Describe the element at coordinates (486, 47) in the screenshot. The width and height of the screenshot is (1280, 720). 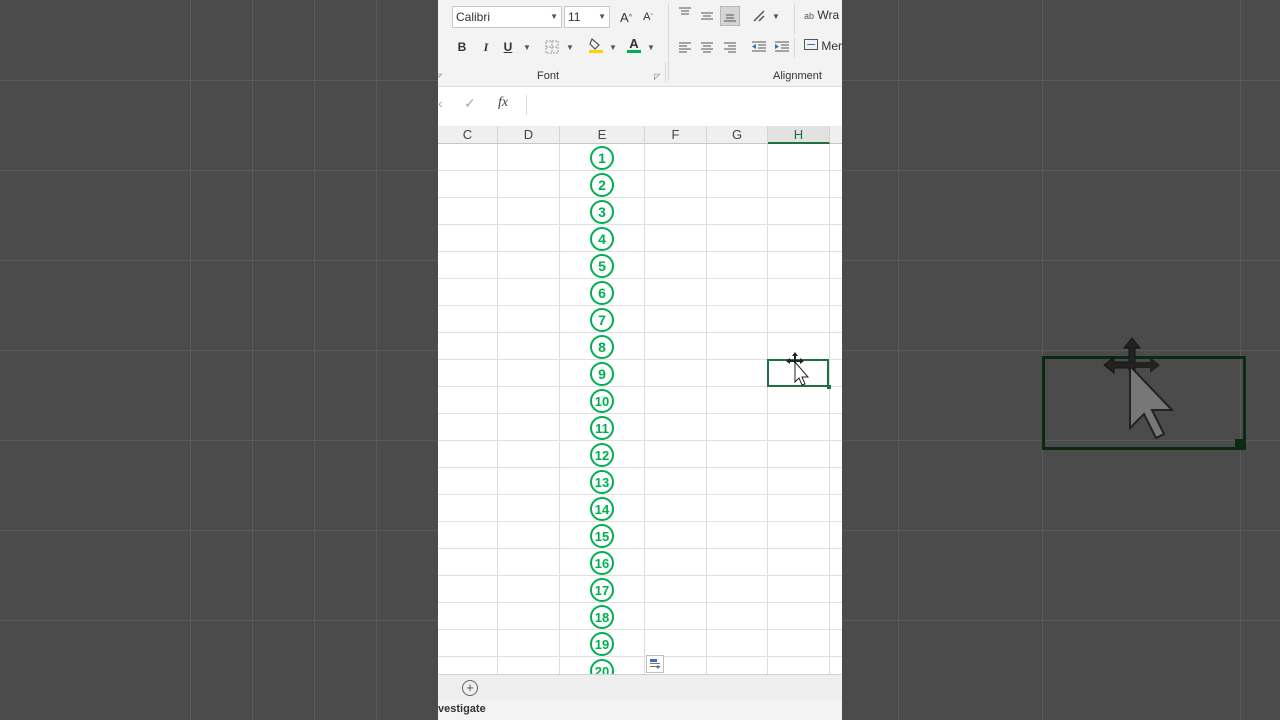
I see `italic-button: I` at that location.